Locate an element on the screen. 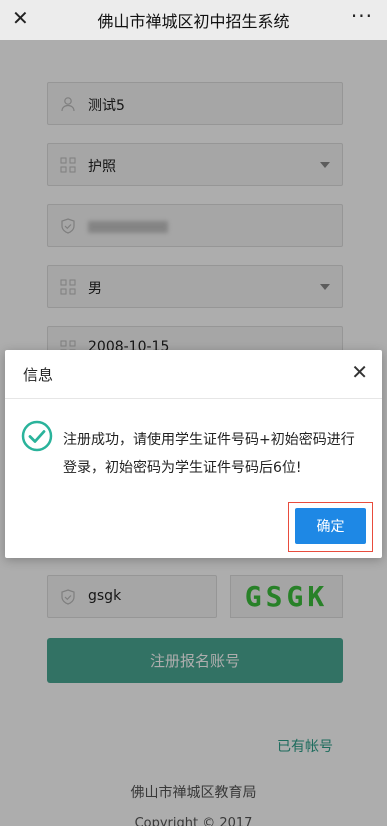  check-circle-icon is located at coordinates (37, 436).